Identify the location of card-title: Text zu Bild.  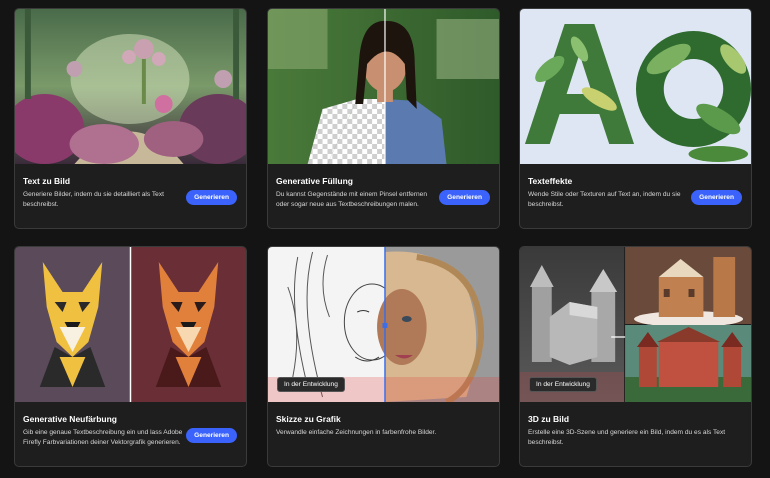
(47, 181).